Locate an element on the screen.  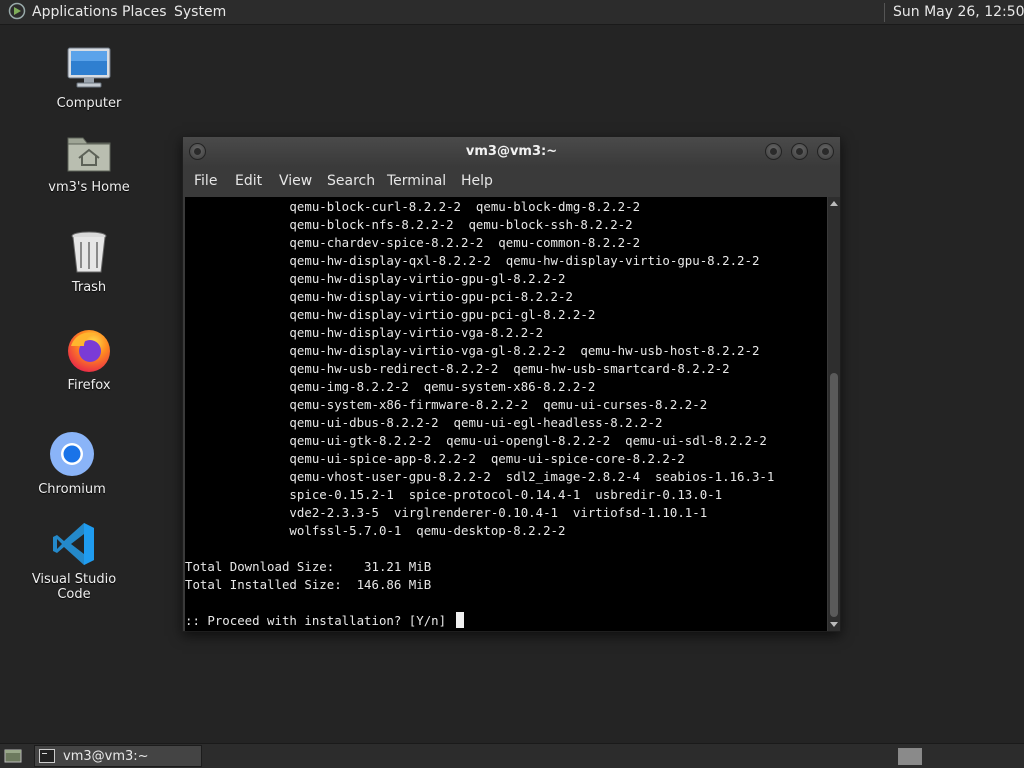
menu-file: File is located at coordinates (205, 181).